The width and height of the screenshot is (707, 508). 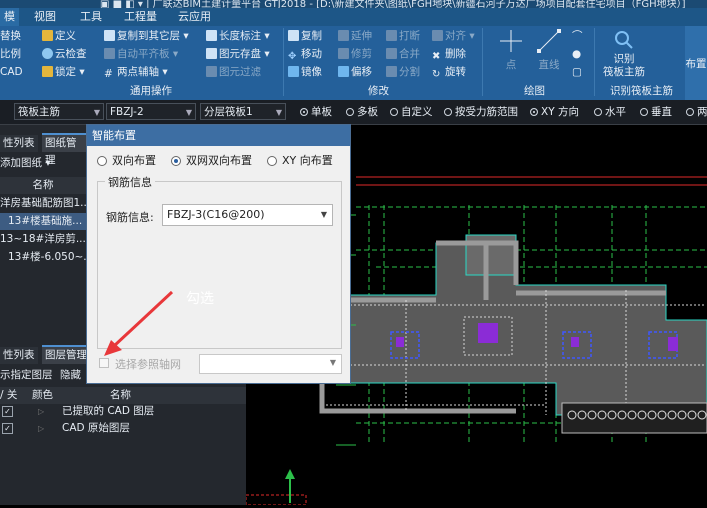 What do you see at coordinates (200, 299) in the screenshot?
I see `annotation-text: 勾选` at bounding box center [200, 299].